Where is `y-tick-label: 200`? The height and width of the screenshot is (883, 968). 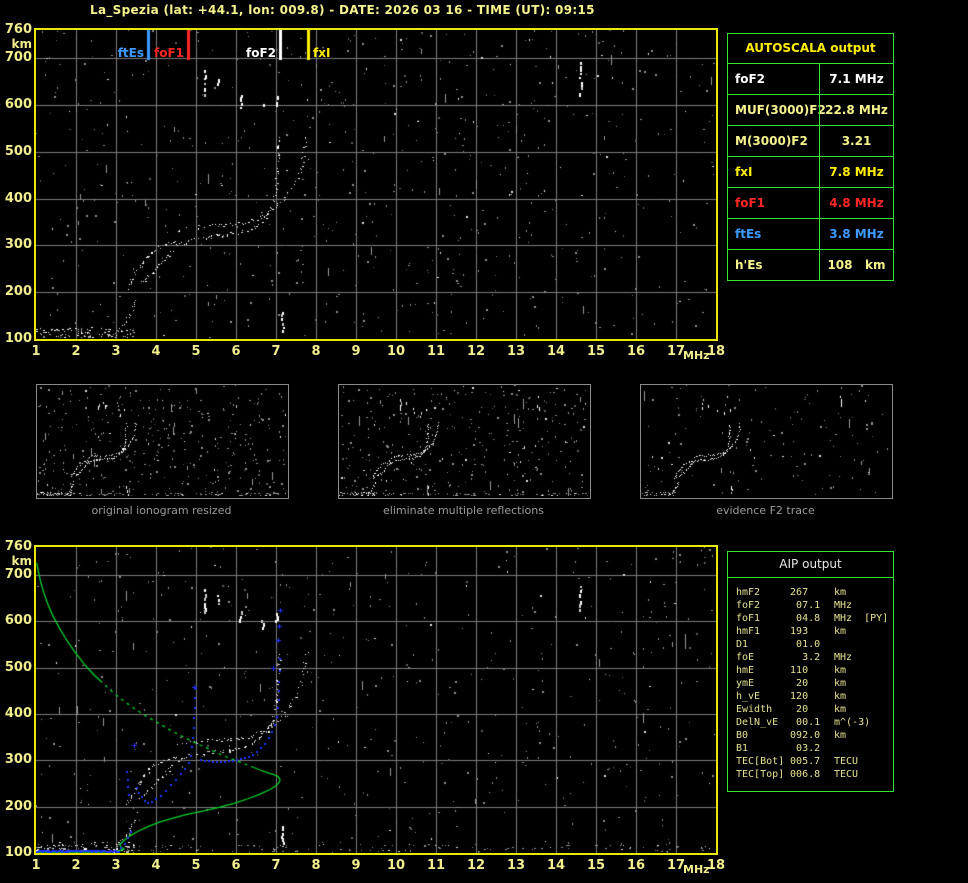
y-tick-label: 200 is located at coordinates (18, 292).